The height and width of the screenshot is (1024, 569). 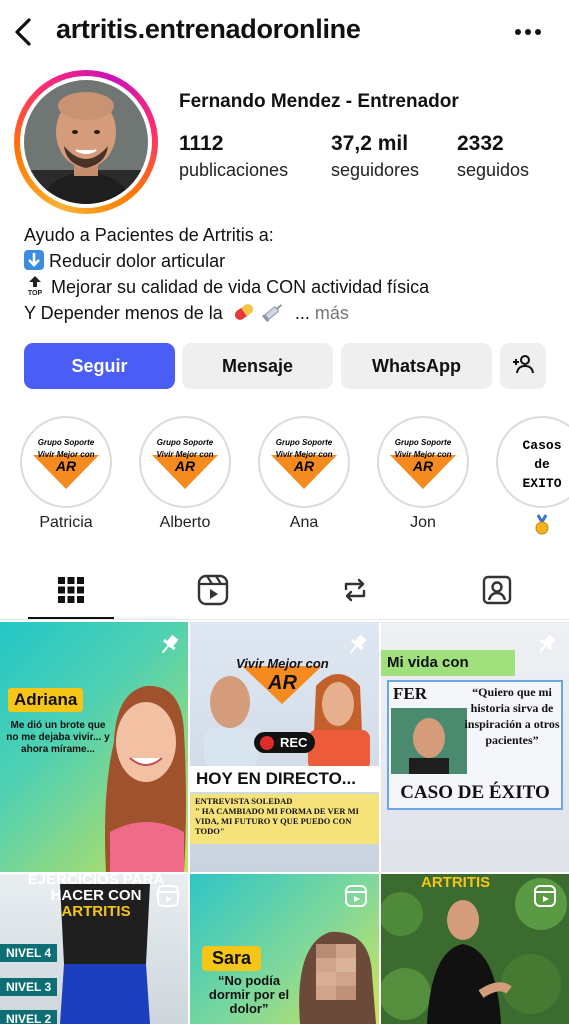 What do you see at coordinates (410, 693) in the screenshot?
I see `post-3-name: FER` at bounding box center [410, 693].